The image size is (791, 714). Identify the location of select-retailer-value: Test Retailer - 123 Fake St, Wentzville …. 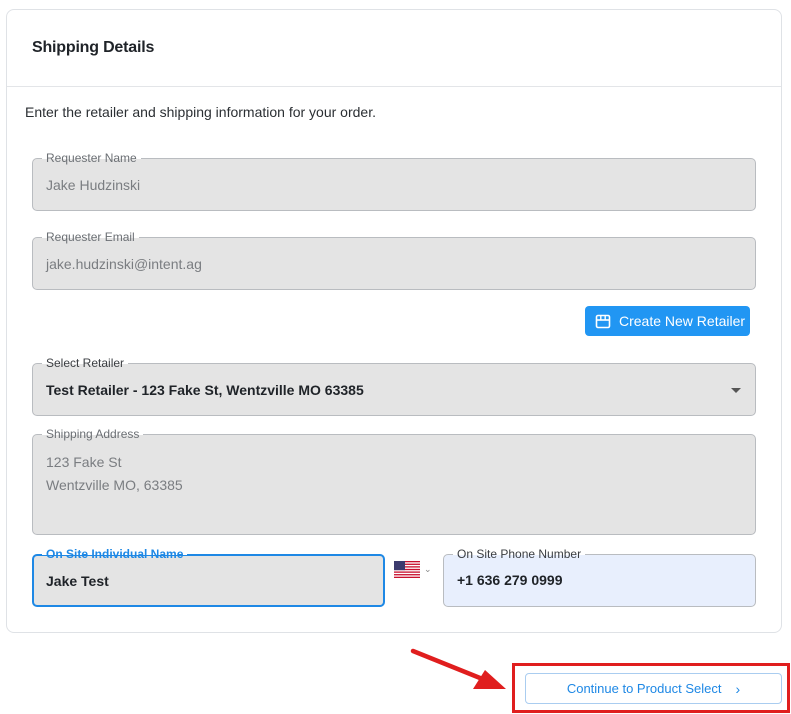
(205, 390).